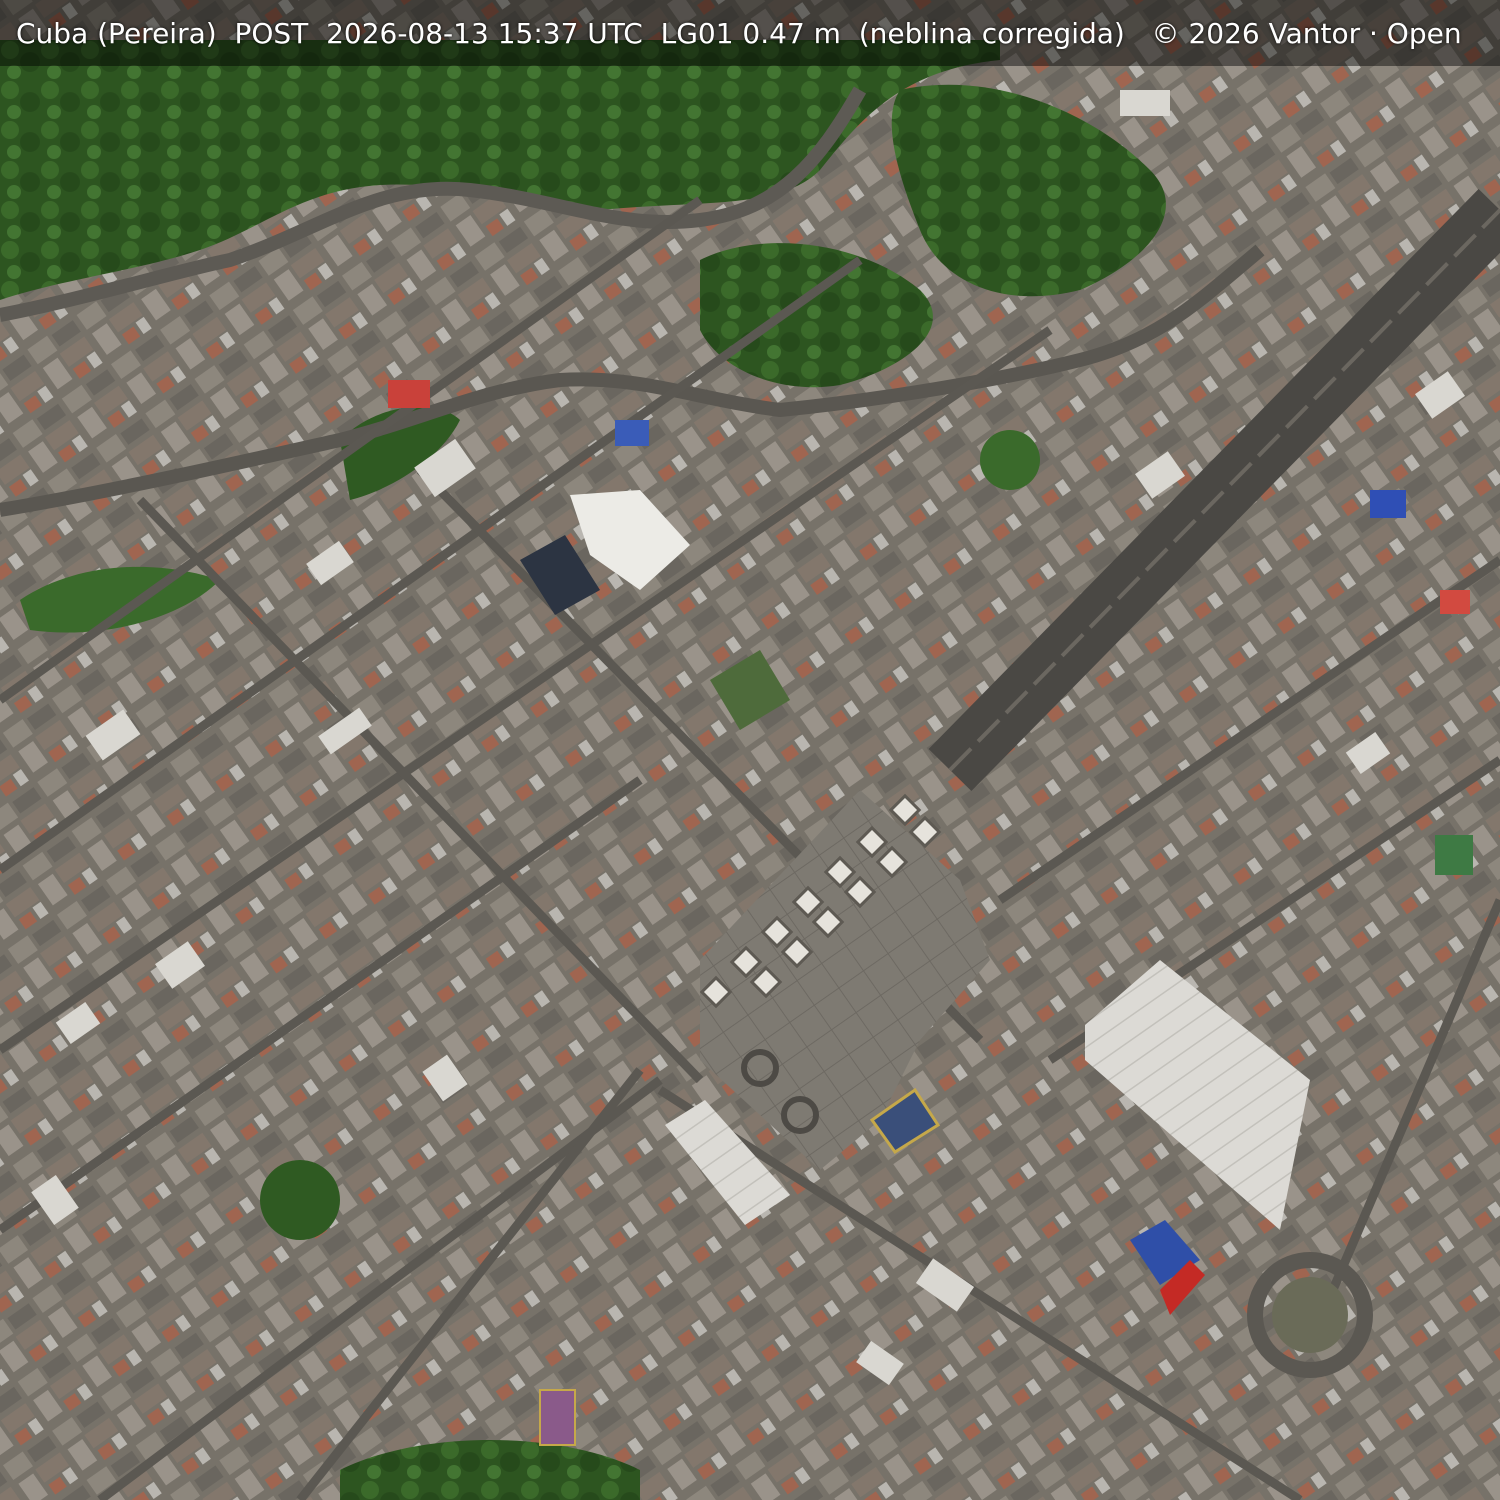  What do you see at coordinates (1310, 1315) in the screenshot?
I see `roundabout-island` at bounding box center [1310, 1315].